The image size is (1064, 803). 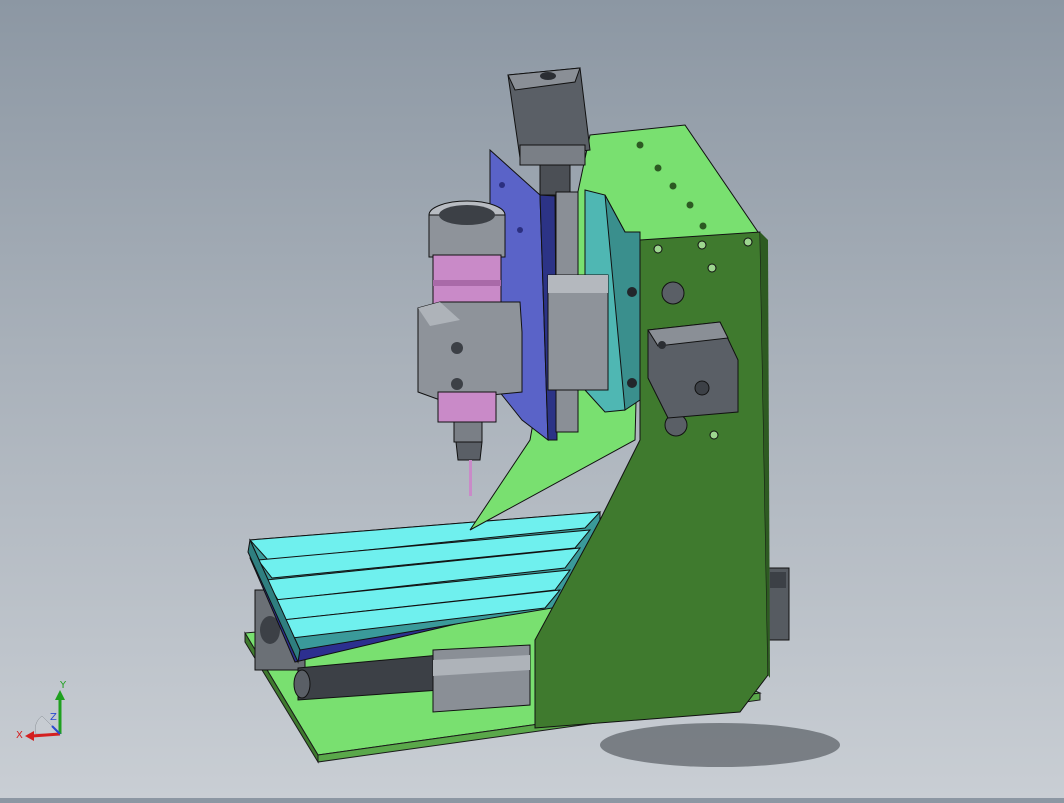 What do you see at coordinates (19, 735) in the screenshot?
I see `triad-x-label: X` at bounding box center [19, 735].